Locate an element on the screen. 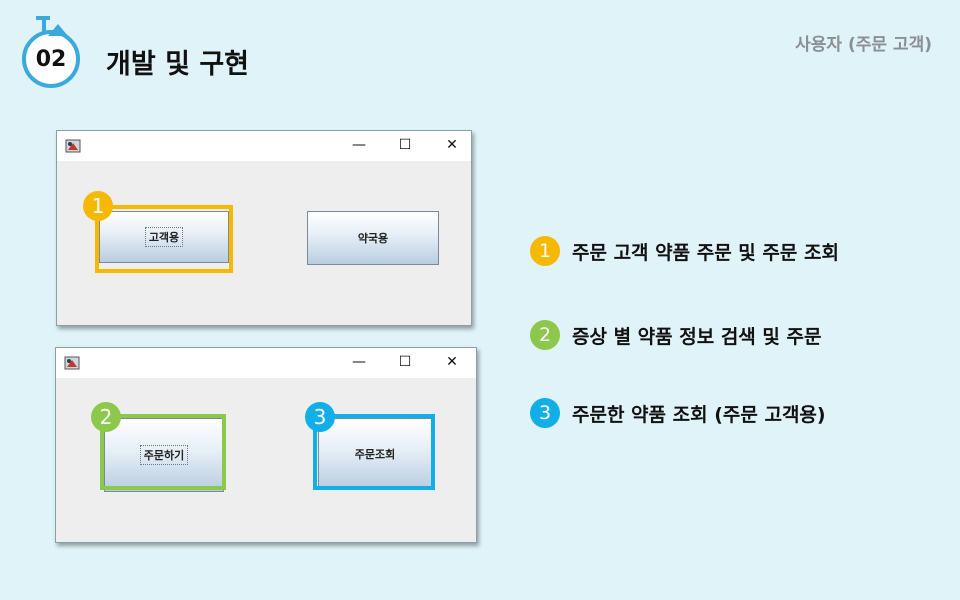 Image resolution: width=960 pixels, height=600 pixels. legend-text-3: 주문한 약품 조회 (주문 고객용) is located at coordinates (699, 414).